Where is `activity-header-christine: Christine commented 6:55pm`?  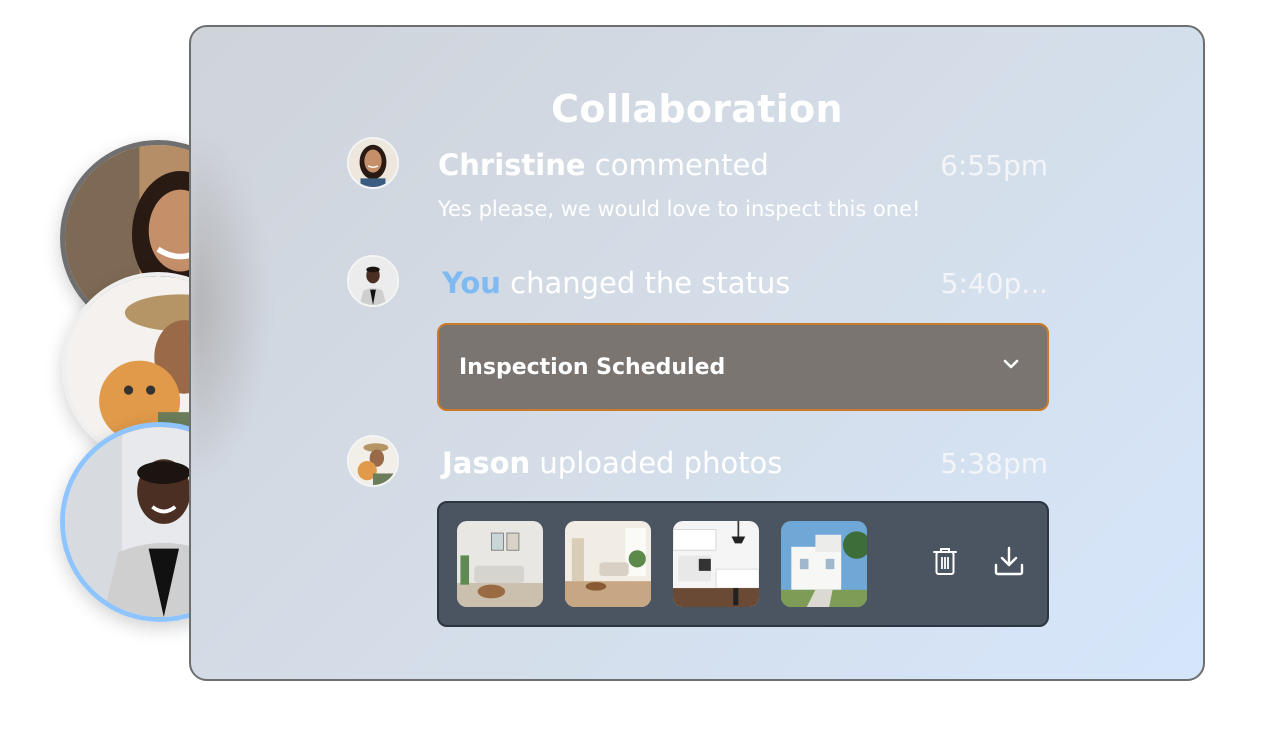 activity-header-christine: Christine commented 6:55pm is located at coordinates (743, 165).